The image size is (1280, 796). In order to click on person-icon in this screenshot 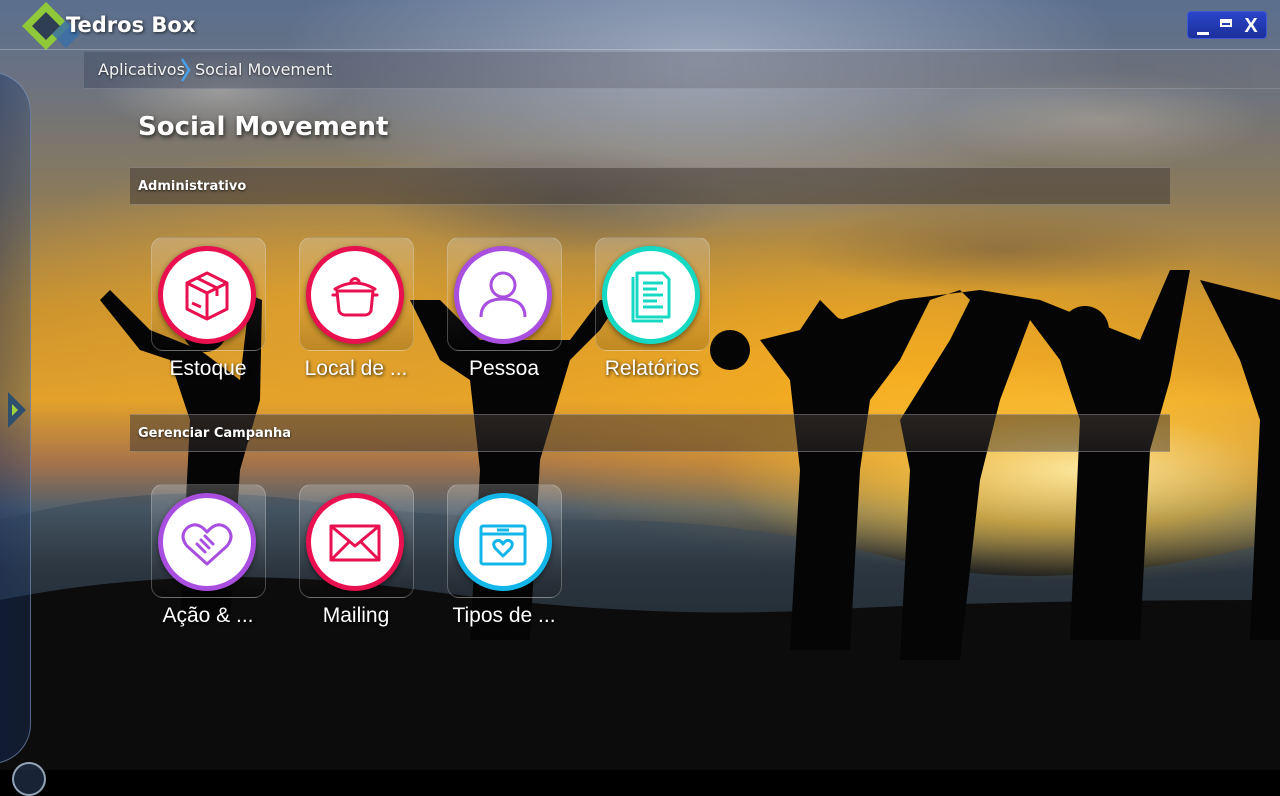, I will do `click(503, 294)`.